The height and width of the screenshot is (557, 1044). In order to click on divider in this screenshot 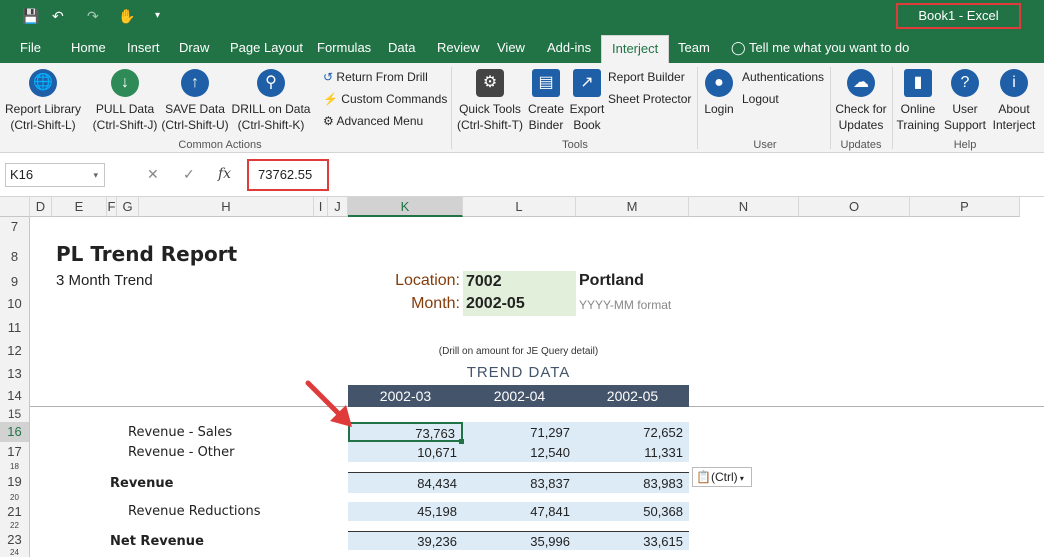, I will do `click(697, 108)`.